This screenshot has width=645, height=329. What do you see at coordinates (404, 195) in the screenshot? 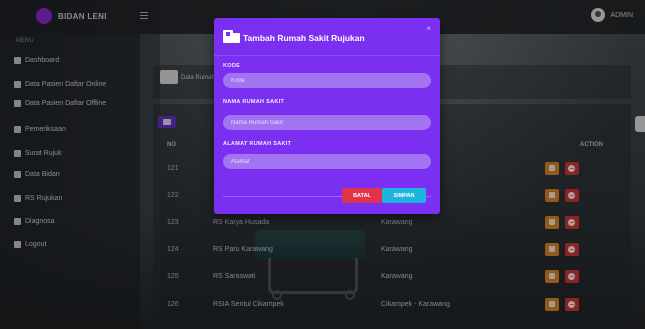
I see `simpan-button: SIMPAN` at bounding box center [404, 195].